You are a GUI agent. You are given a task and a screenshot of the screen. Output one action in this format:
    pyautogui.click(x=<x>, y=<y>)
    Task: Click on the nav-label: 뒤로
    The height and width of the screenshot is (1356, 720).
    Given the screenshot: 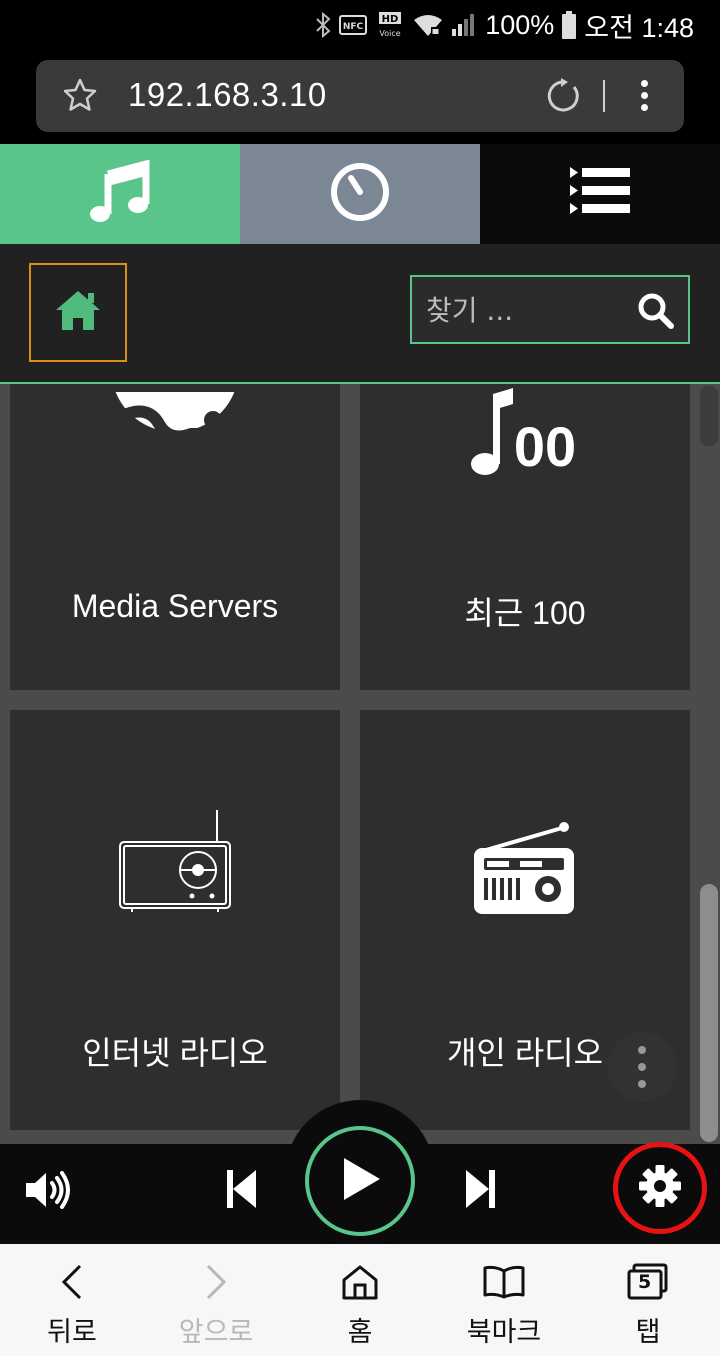 What is the action you would take?
    pyautogui.click(x=72, y=1332)
    